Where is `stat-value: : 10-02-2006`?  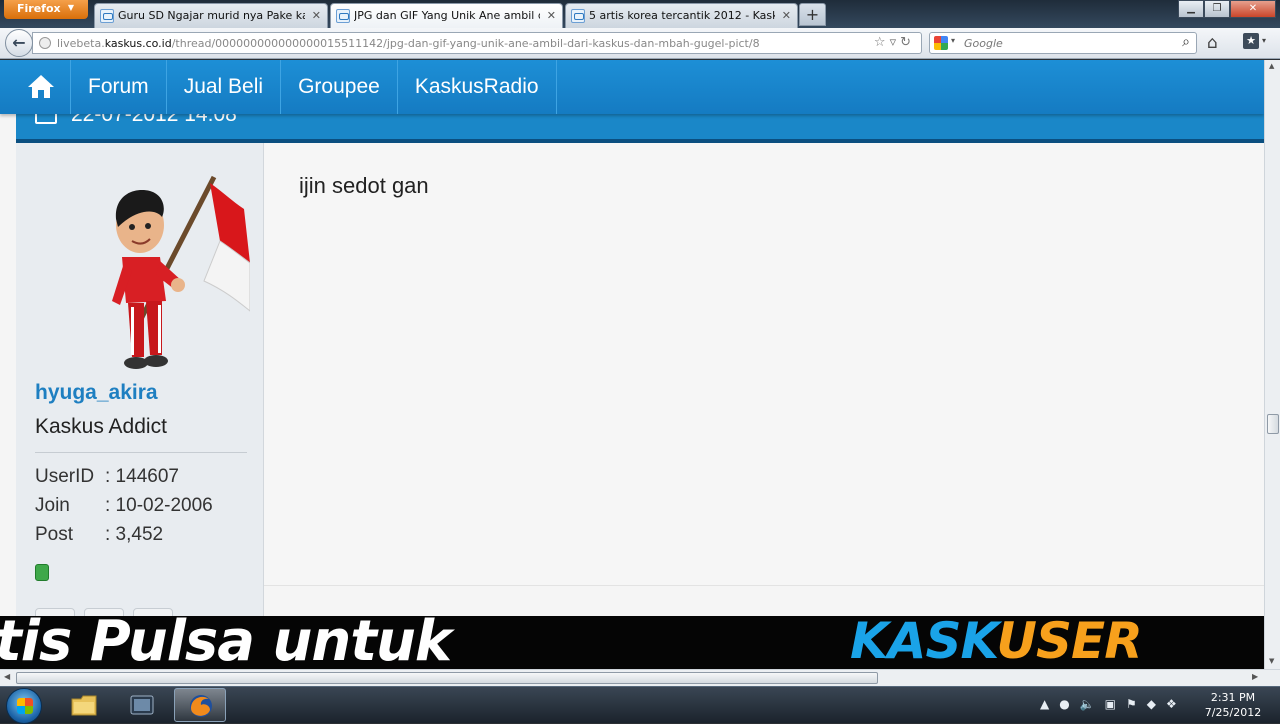 stat-value: : 10-02-2006 is located at coordinates (159, 505).